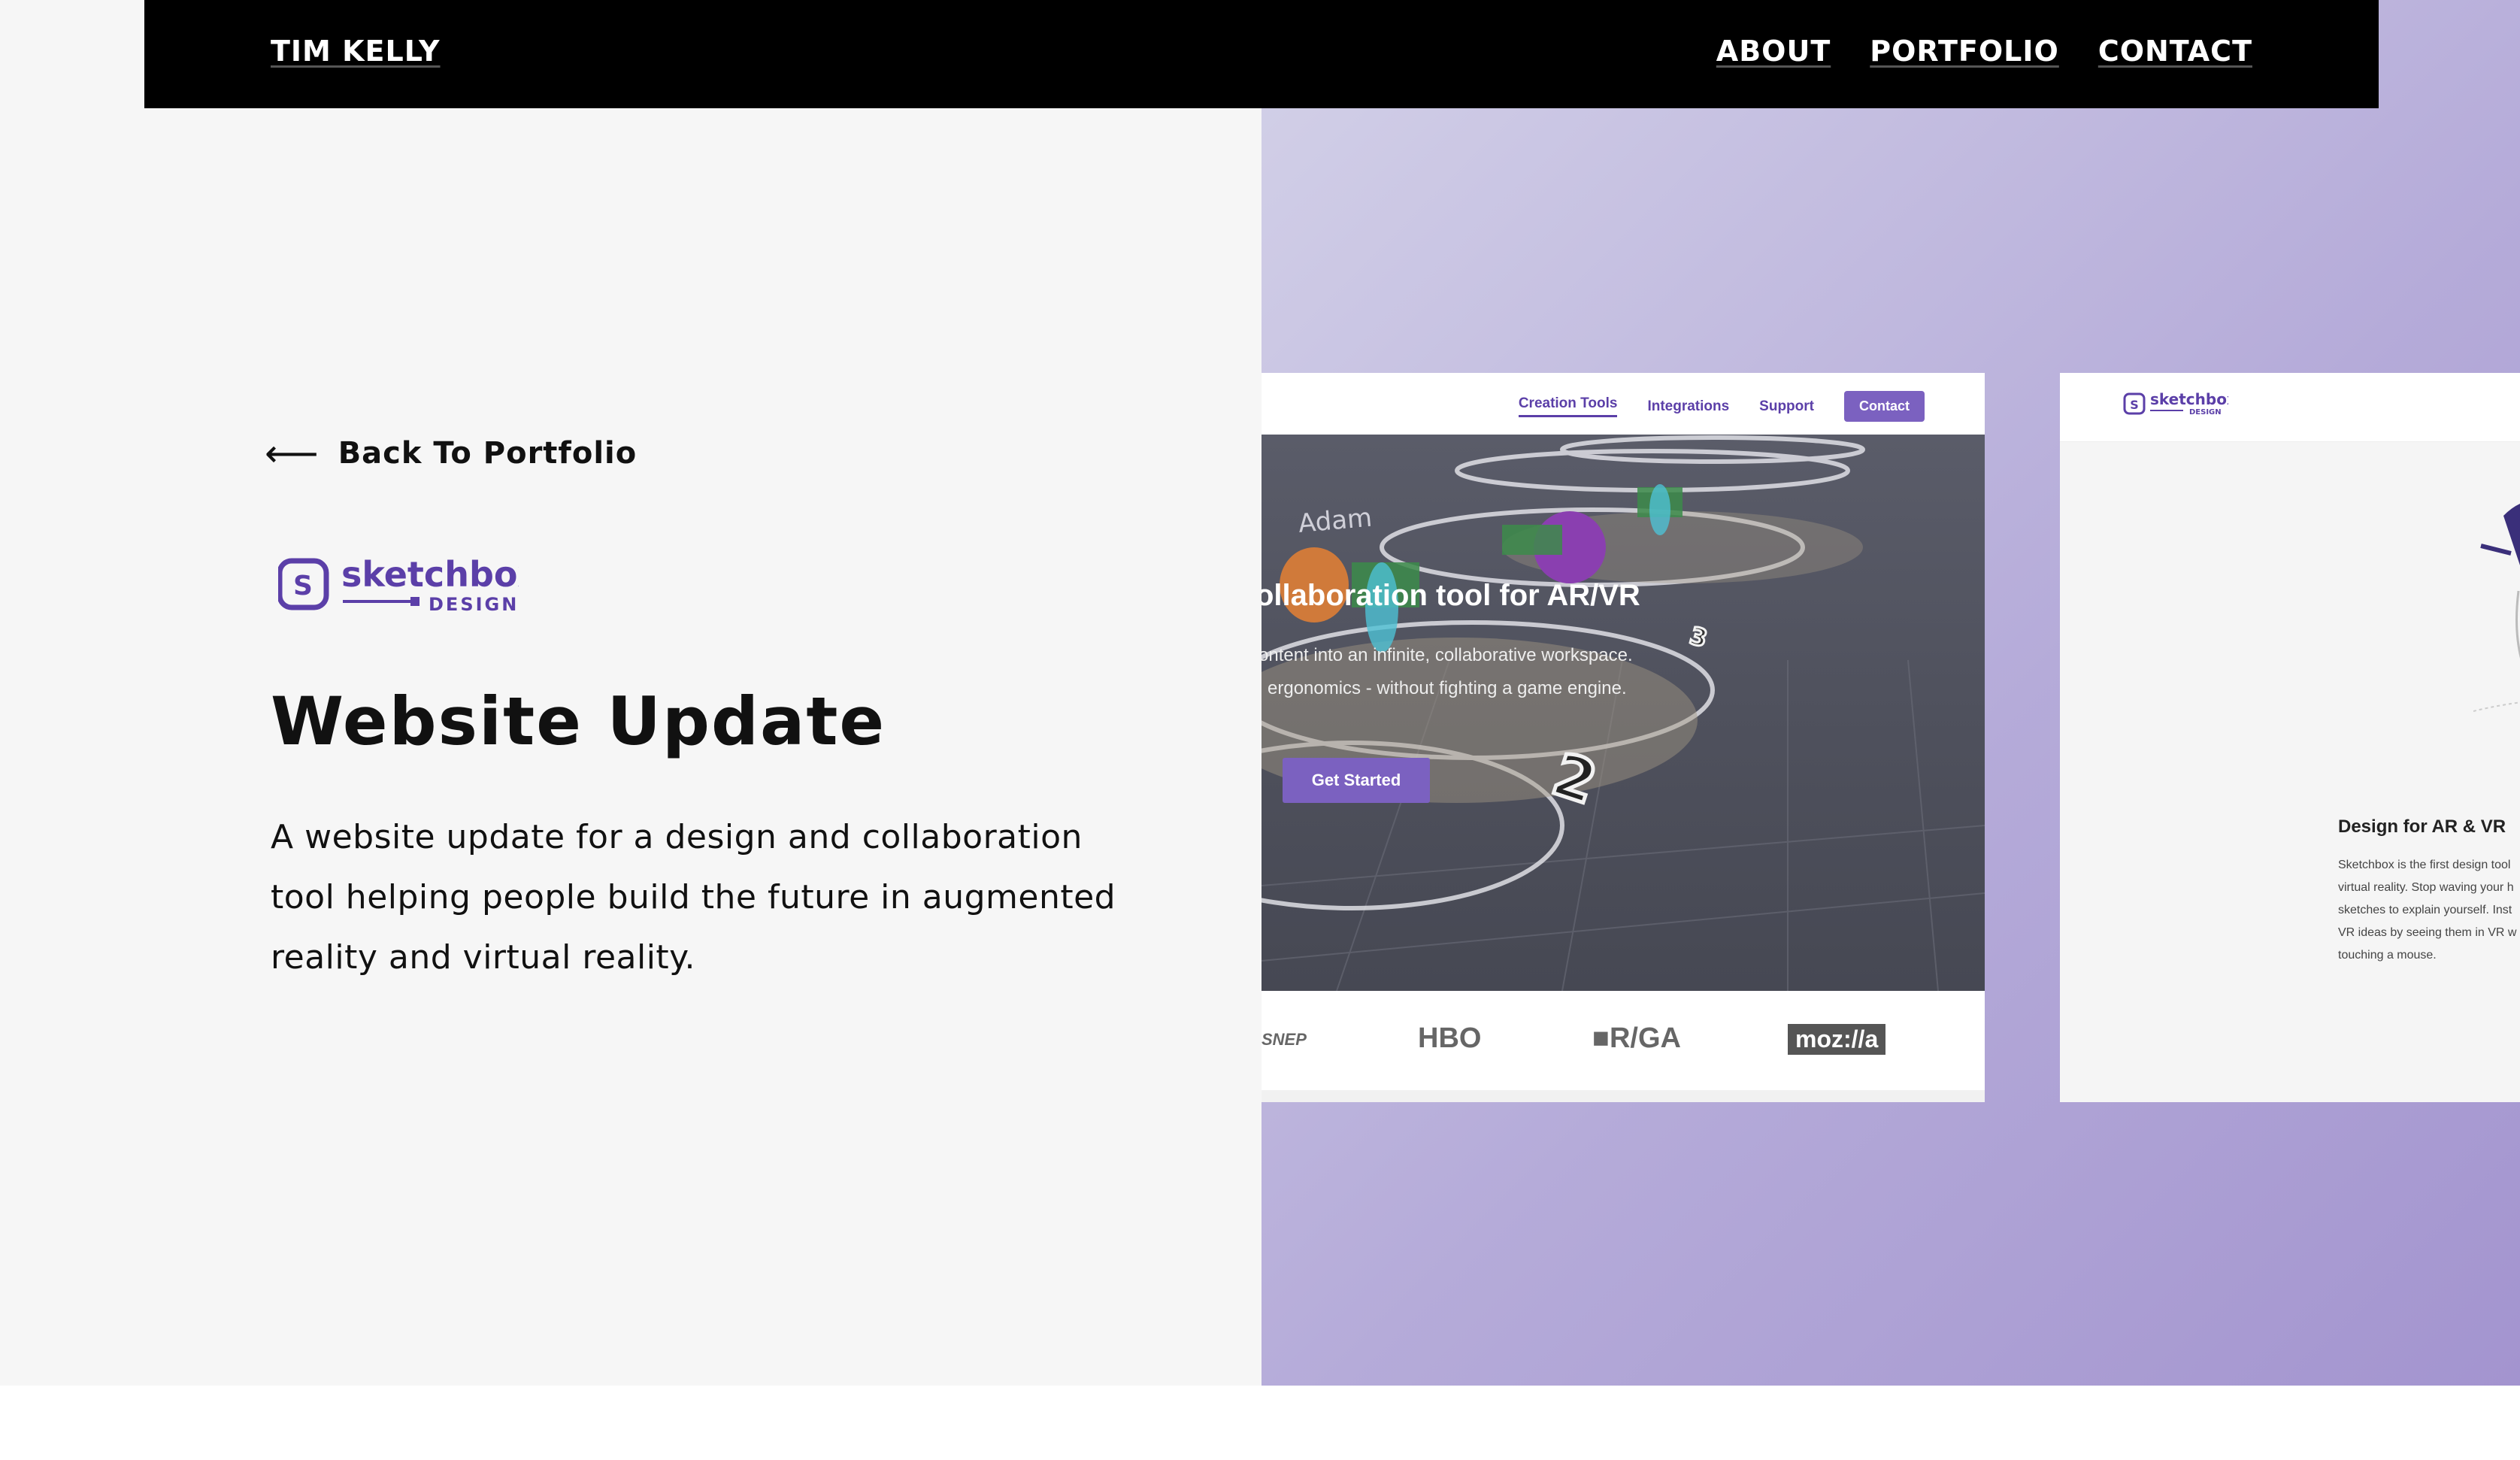  Describe the element at coordinates (292, 453) in the screenshot. I see `arrow-left-icon: ⟵` at that location.